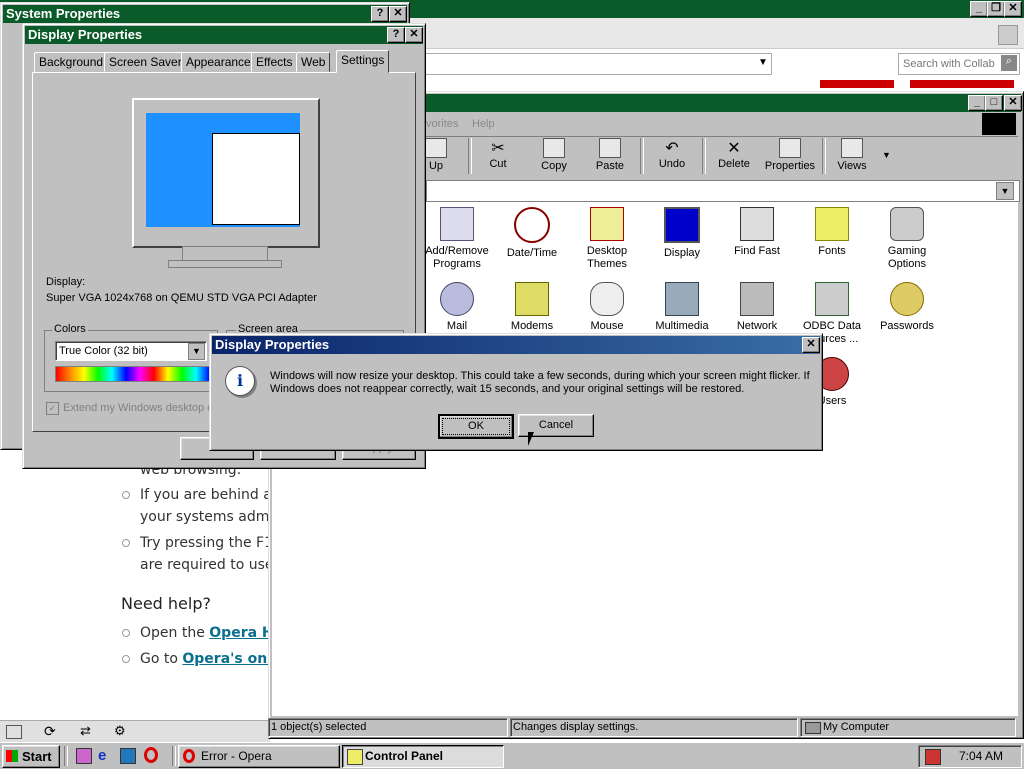 This screenshot has height=769, width=1024. What do you see at coordinates (396, 35) in the screenshot?
I see `dispprop-help-button: ?` at bounding box center [396, 35].